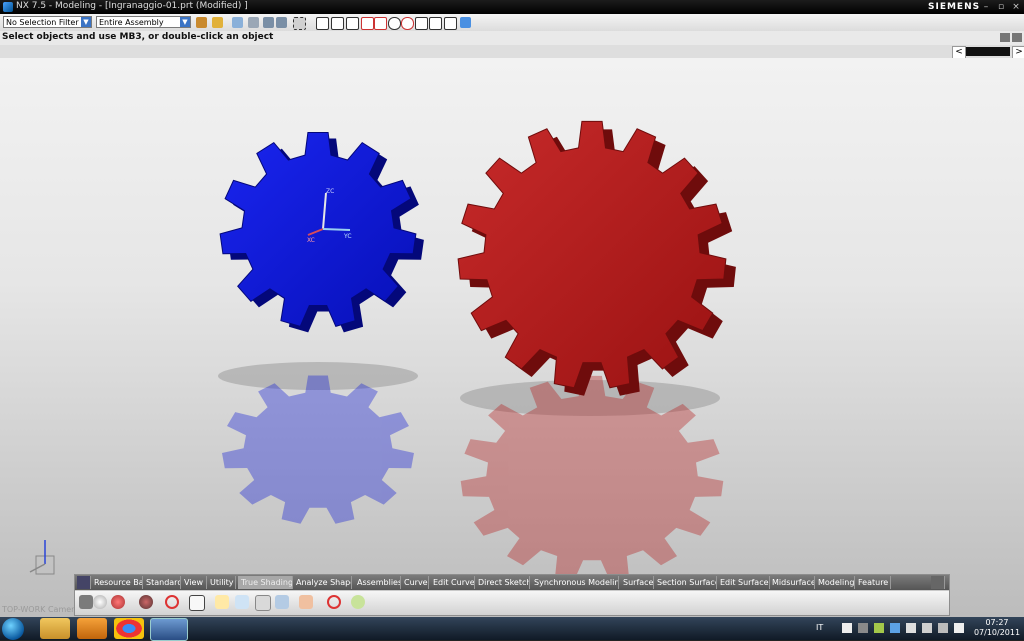 The width and height of the screenshot is (1024, 641). I want to click on scope-value: Entire Assembly, so click(131, 22).